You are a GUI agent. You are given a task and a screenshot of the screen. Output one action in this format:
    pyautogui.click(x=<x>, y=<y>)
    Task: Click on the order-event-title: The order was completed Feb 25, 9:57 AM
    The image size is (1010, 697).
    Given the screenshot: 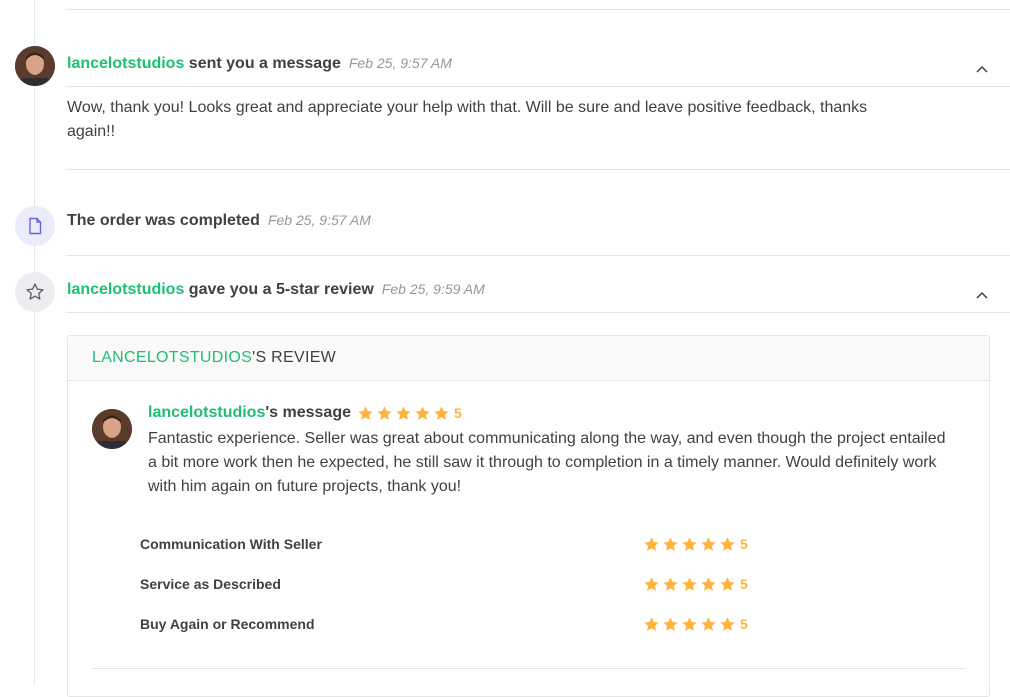 What is the action you would take?
    pyautogui.click(x=219, y=221)
    